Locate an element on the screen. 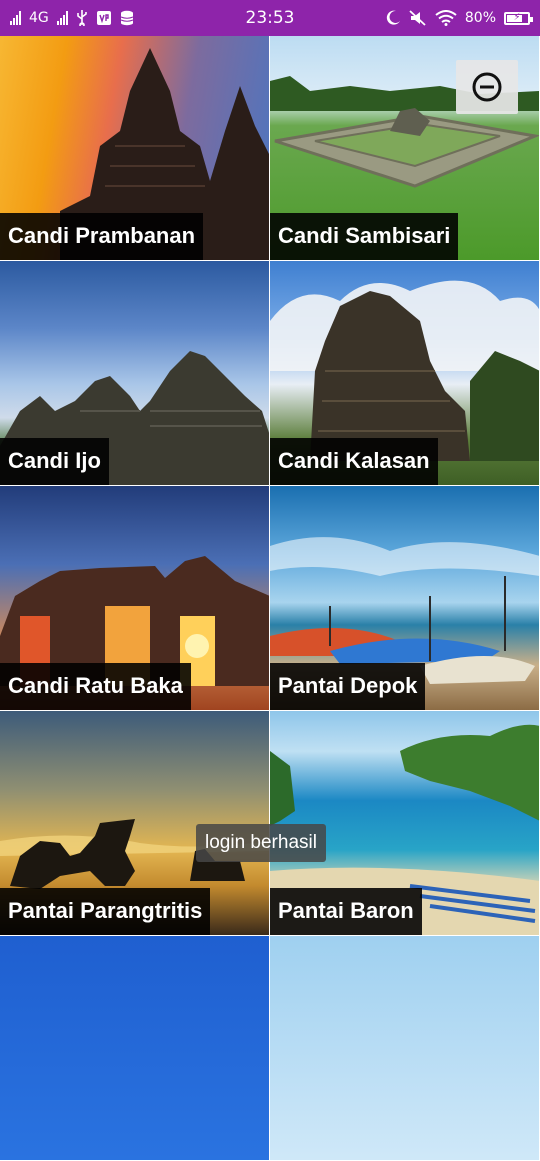 This screenshot has width=540, height=1161. status-left-group: 4G is located at coordinates (72, 18).